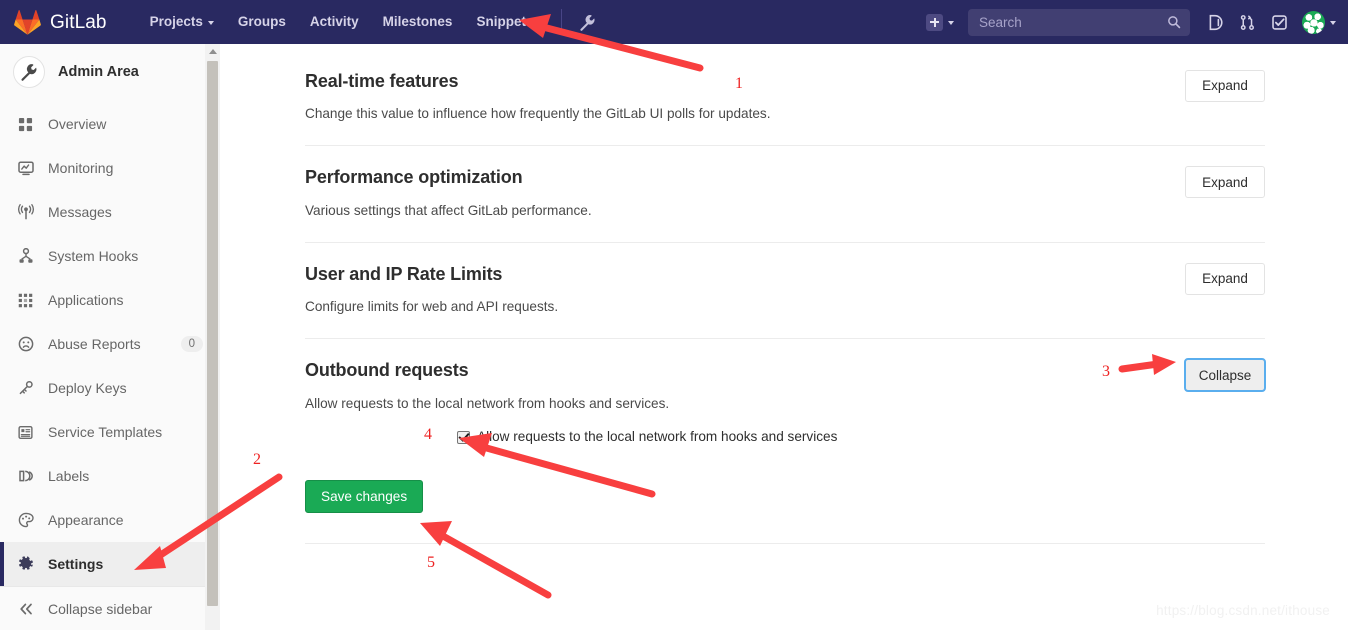 The width and height of the screenshot is (1348, 630). I want to click on issues-icon, so click(1216, 22).